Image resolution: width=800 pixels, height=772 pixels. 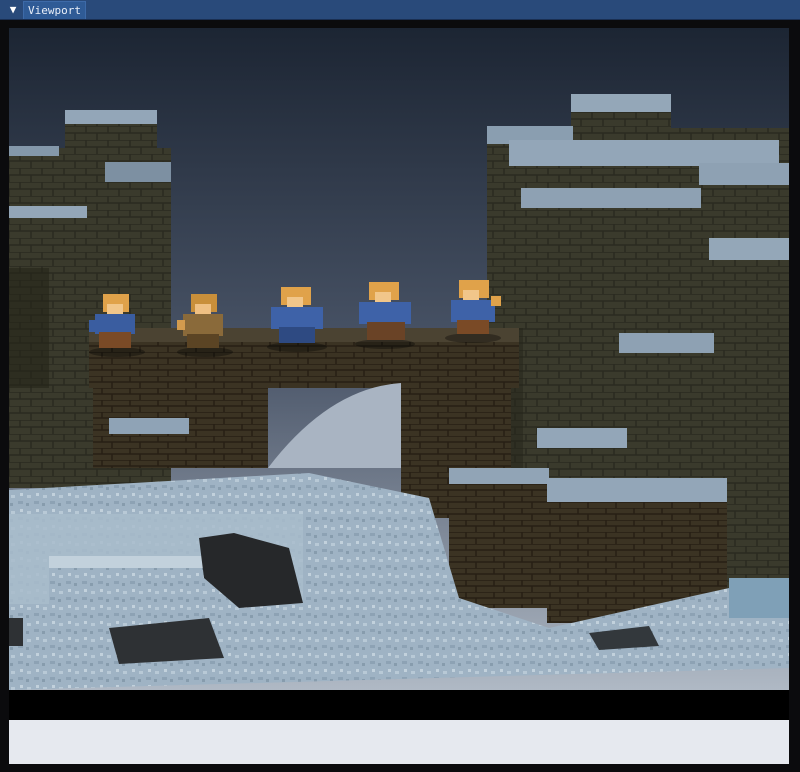 I want to click on ground-plane, so click(x=399, y=742).